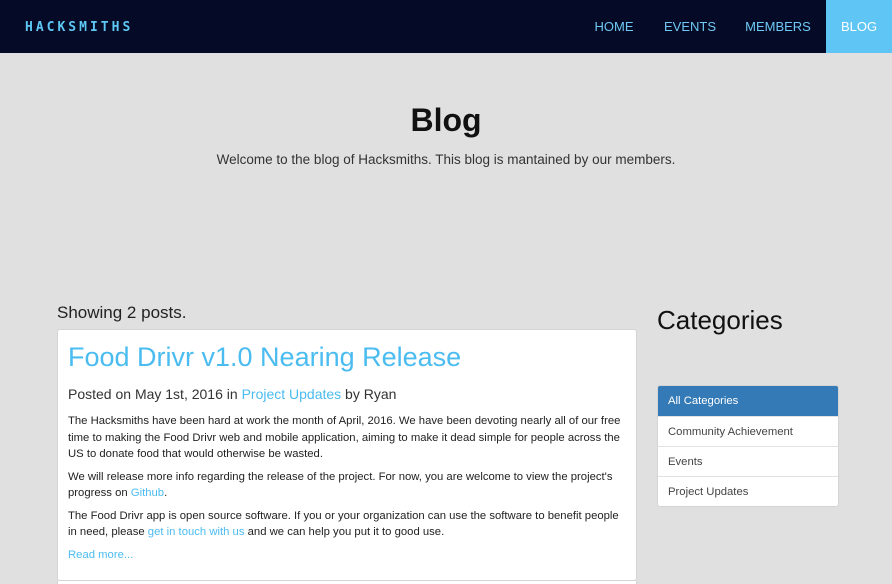  Describe the element at coordinates (748, 491) in the screenshot. I see `category-project-updates: Project Updates` at that location.